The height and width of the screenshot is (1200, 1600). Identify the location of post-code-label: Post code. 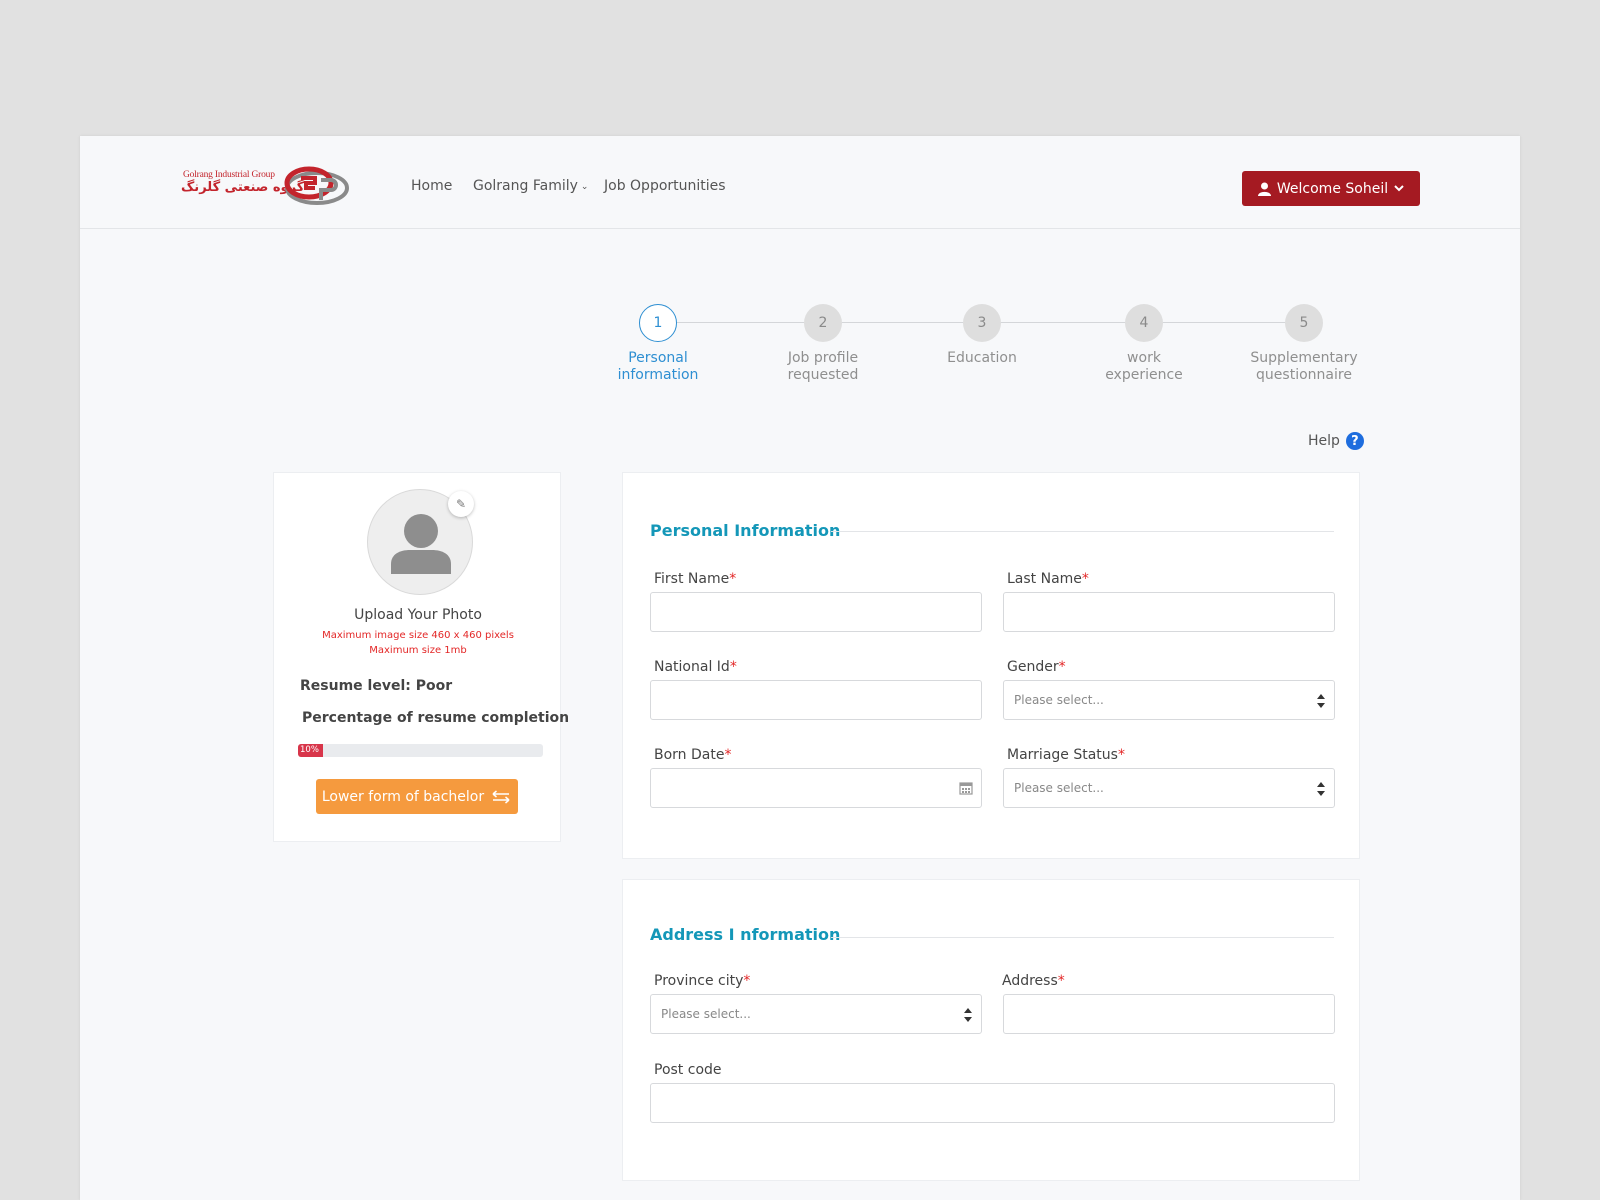
(688, 1070).